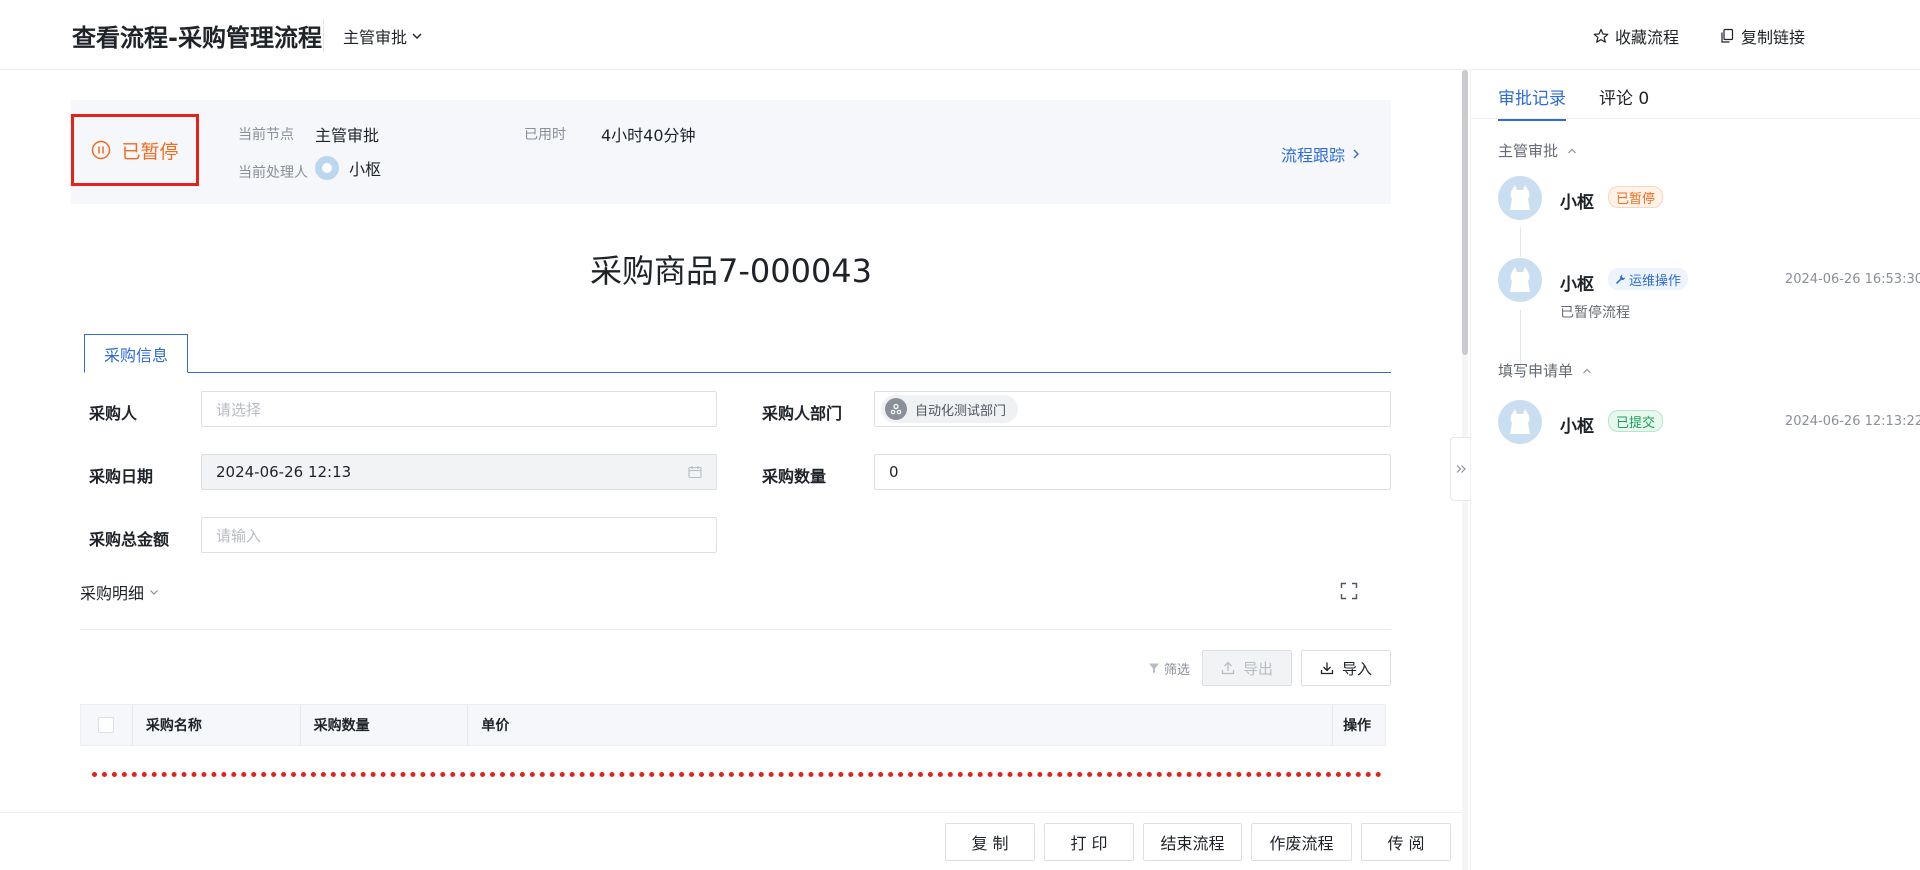 This screenshot has height=870, width=1920. What do you see at coordinates (735, 629) in the screenshot?
I see `section-divider` at bounding box center [735, 629].